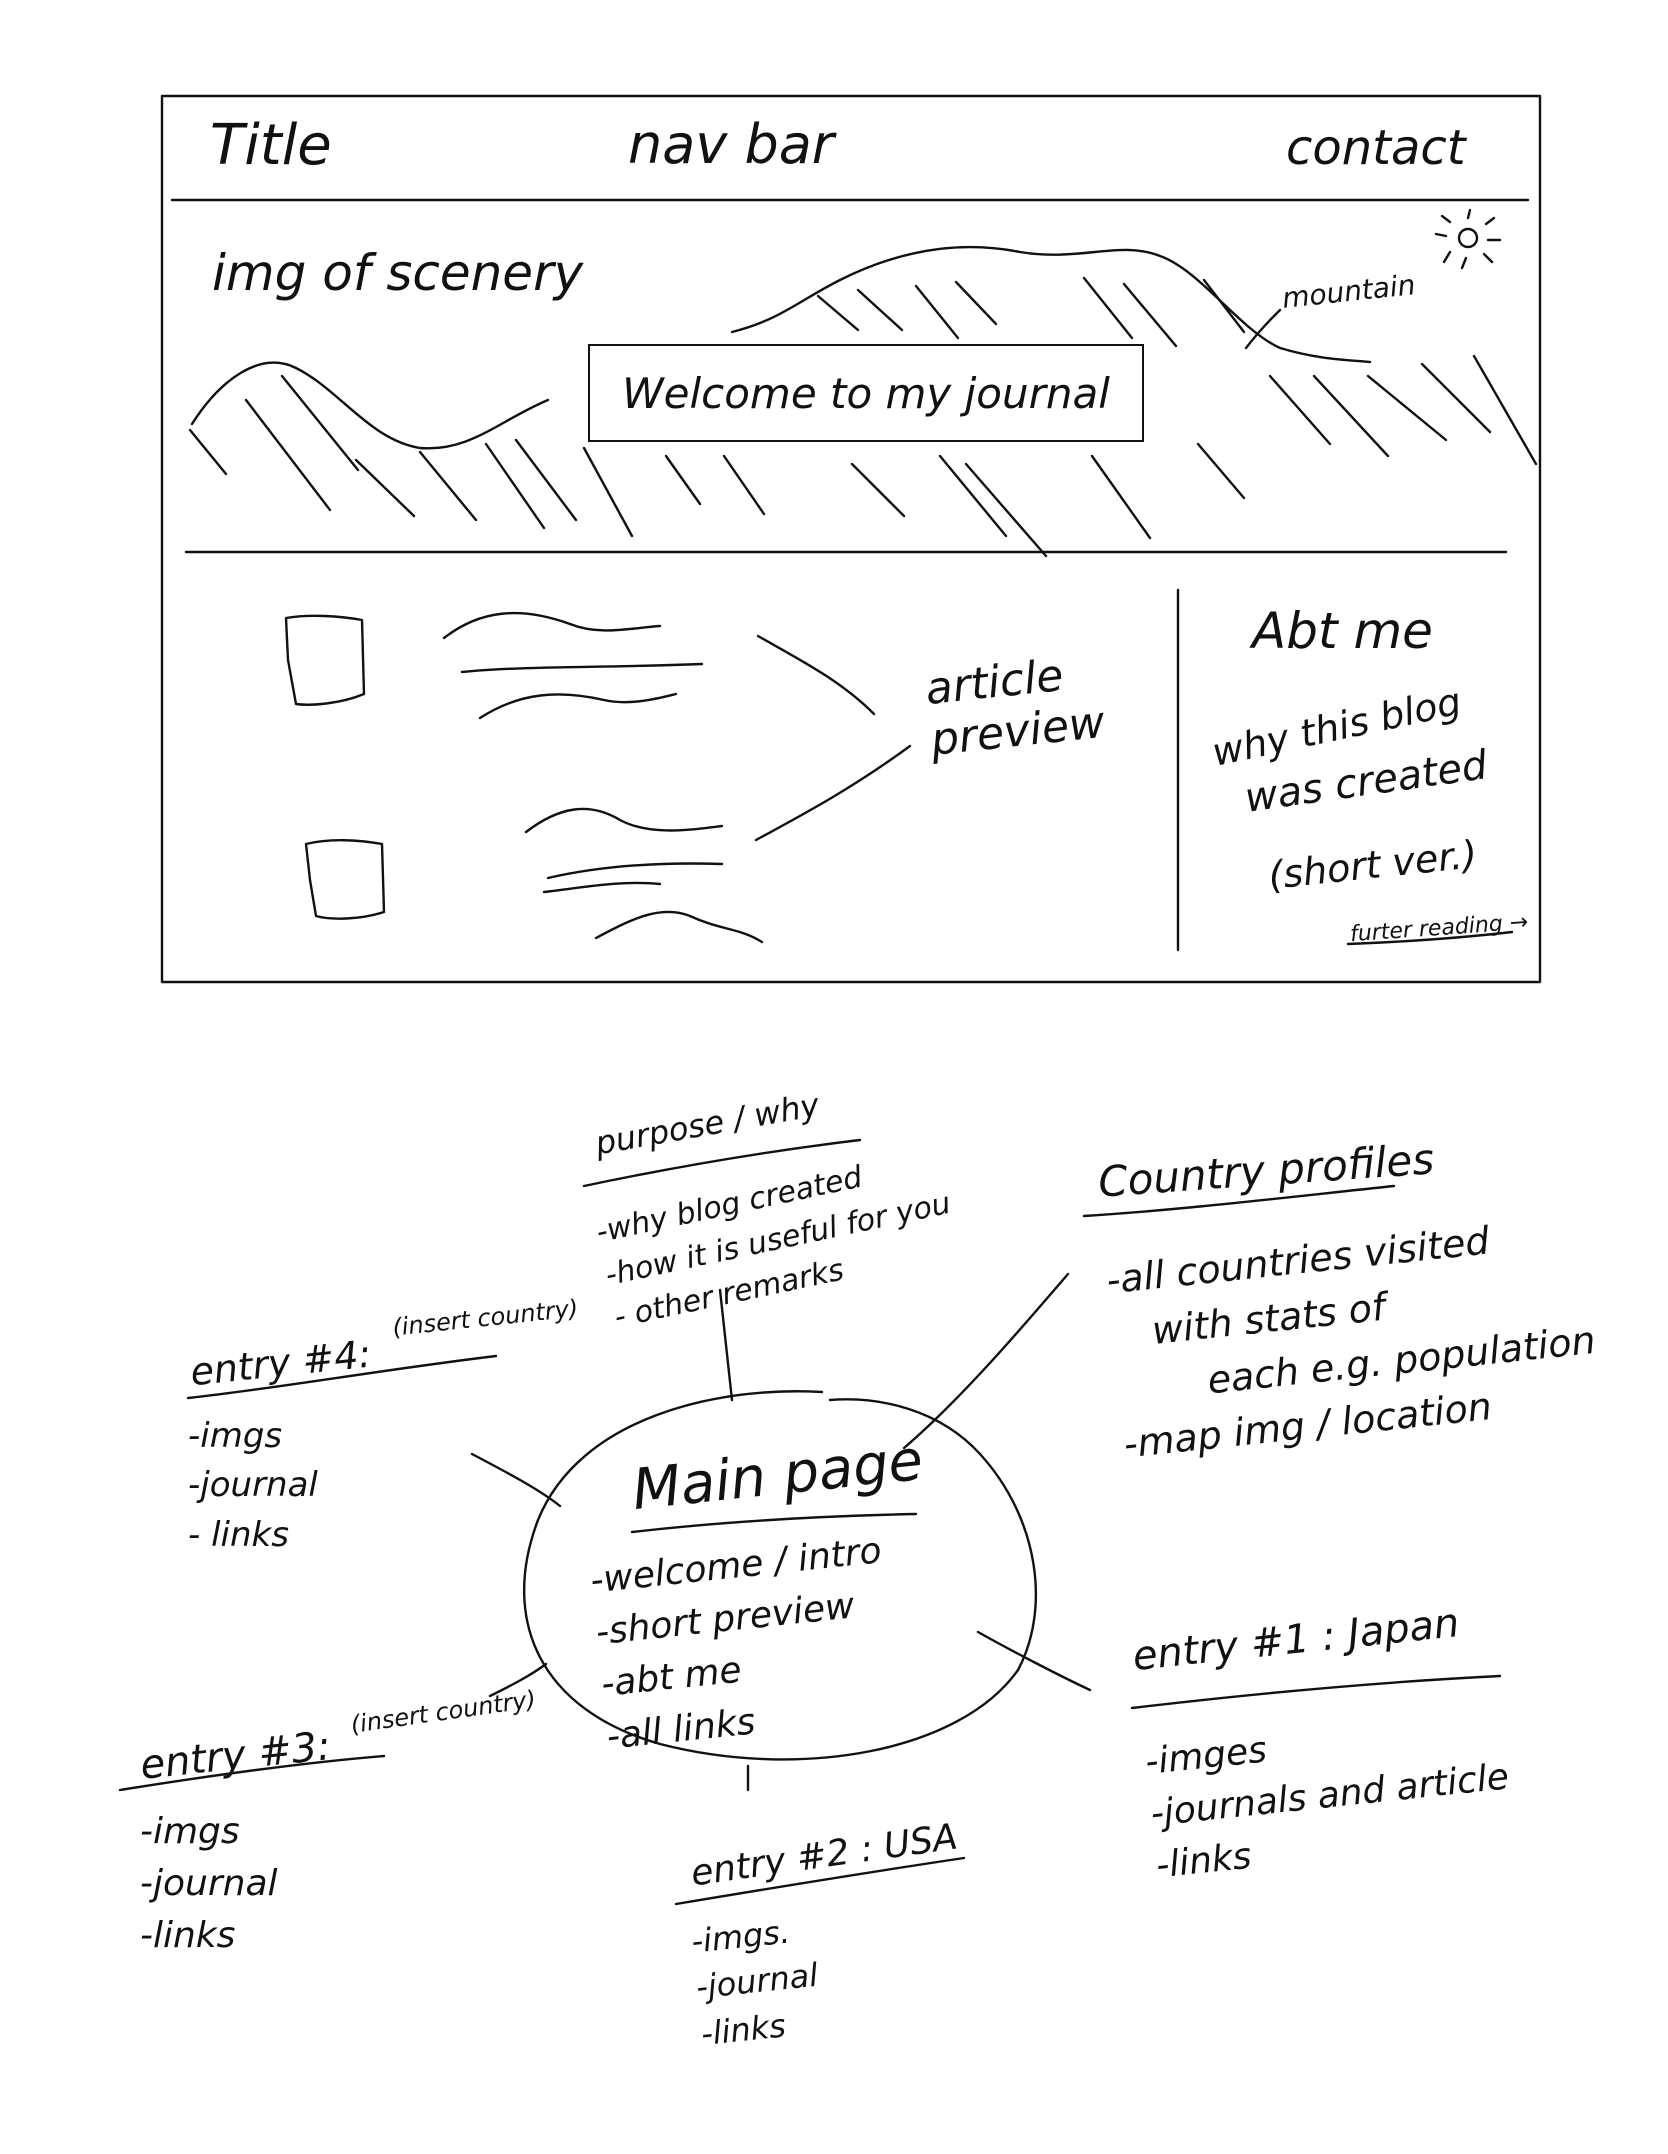 The image size is (1668, 2154). What do you see at coordinates (238, 1534) in the screenshot?
I see `entry4-item: - links` at bounding box center [238, 1534].